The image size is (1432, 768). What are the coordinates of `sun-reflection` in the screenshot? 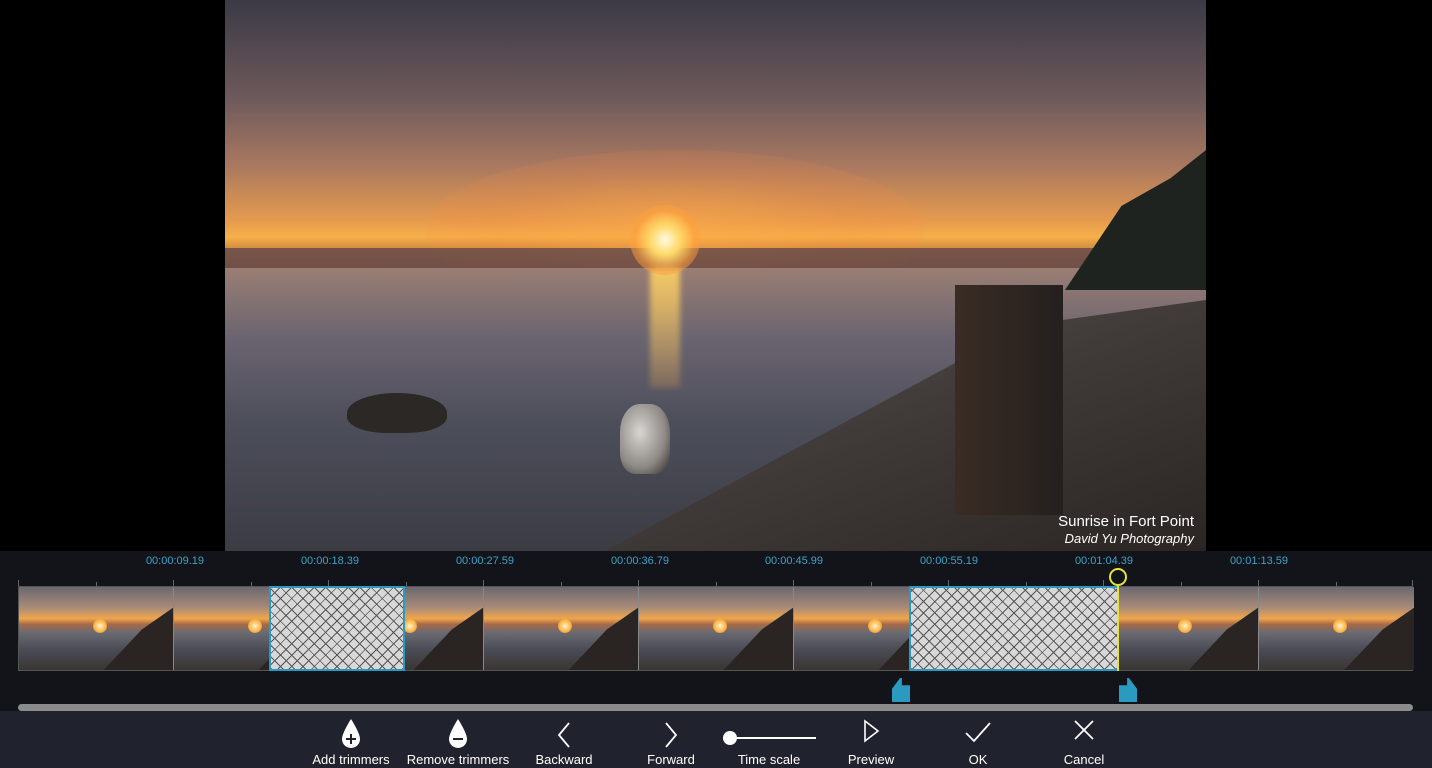 It's located at (665, 328).